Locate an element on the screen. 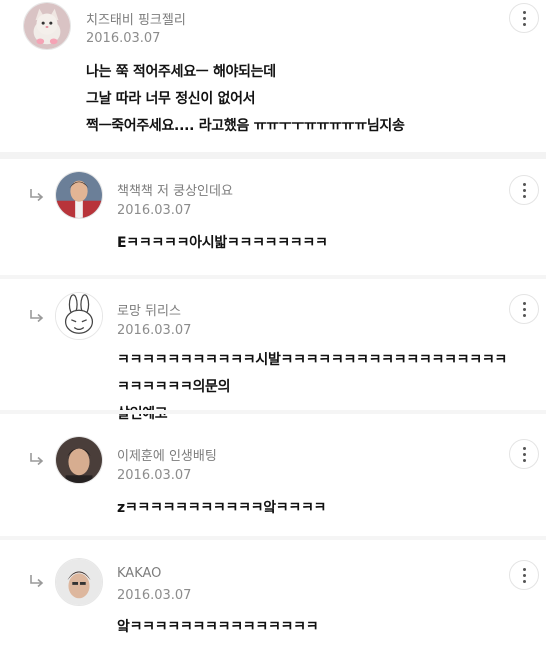  comment-text: zㅋㅋㅋㅋㅋㅋㅋㅋㅋㅋㅋ앜ㅋㅋㅋㅋ is located at coordinates (222, 508).